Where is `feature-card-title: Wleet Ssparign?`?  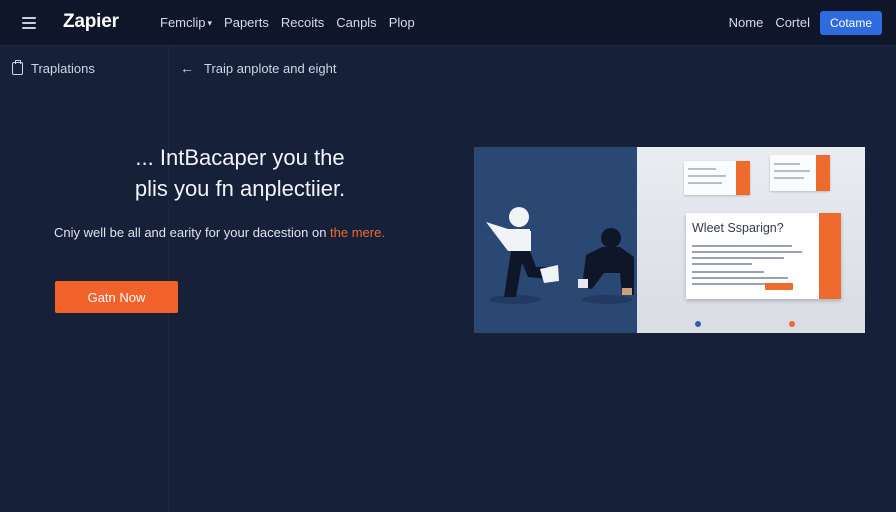
feature-card-title: Wleet Ssparign? is located at coordinates (738, 228).